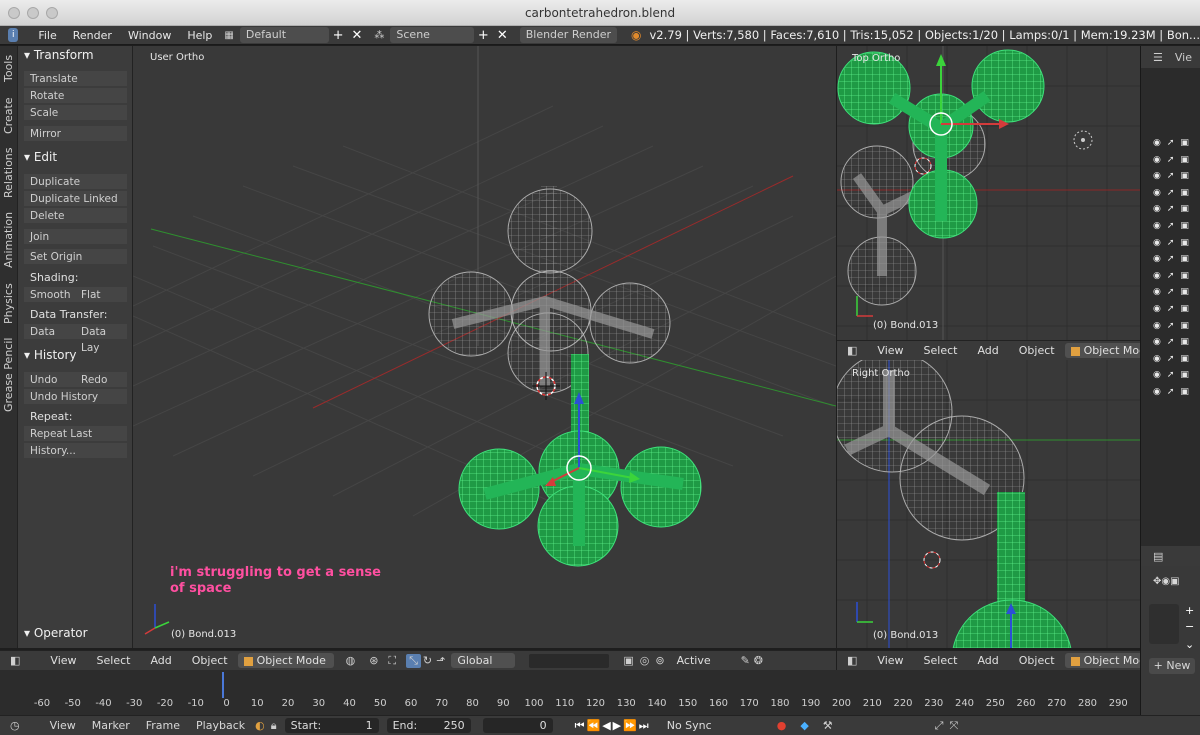 This screenshot has width=1200, height=735. What do you see at coordinates (987, 661) in the screenshot?
I see `right-menu-add: Add` at bounding box center [987, 661].